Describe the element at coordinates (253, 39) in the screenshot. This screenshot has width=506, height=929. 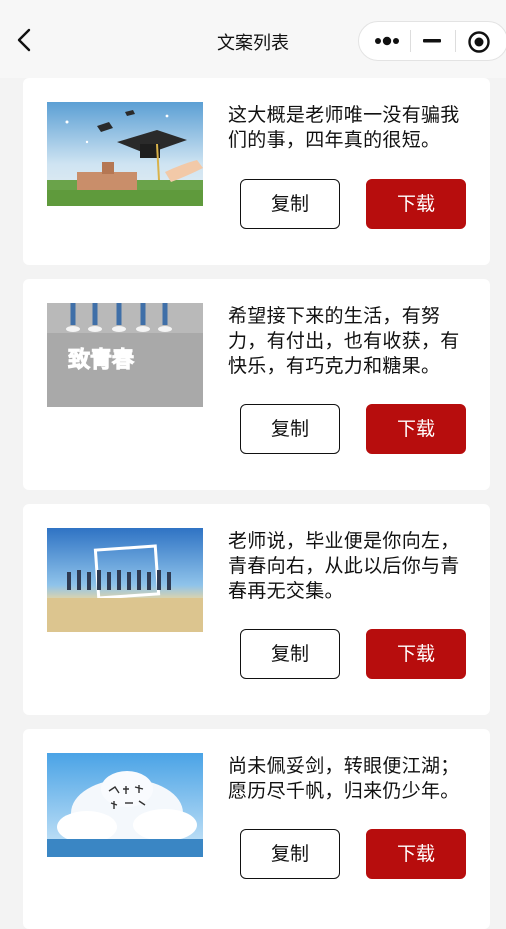
I see `navigation-bar: 文案列表` at that location.